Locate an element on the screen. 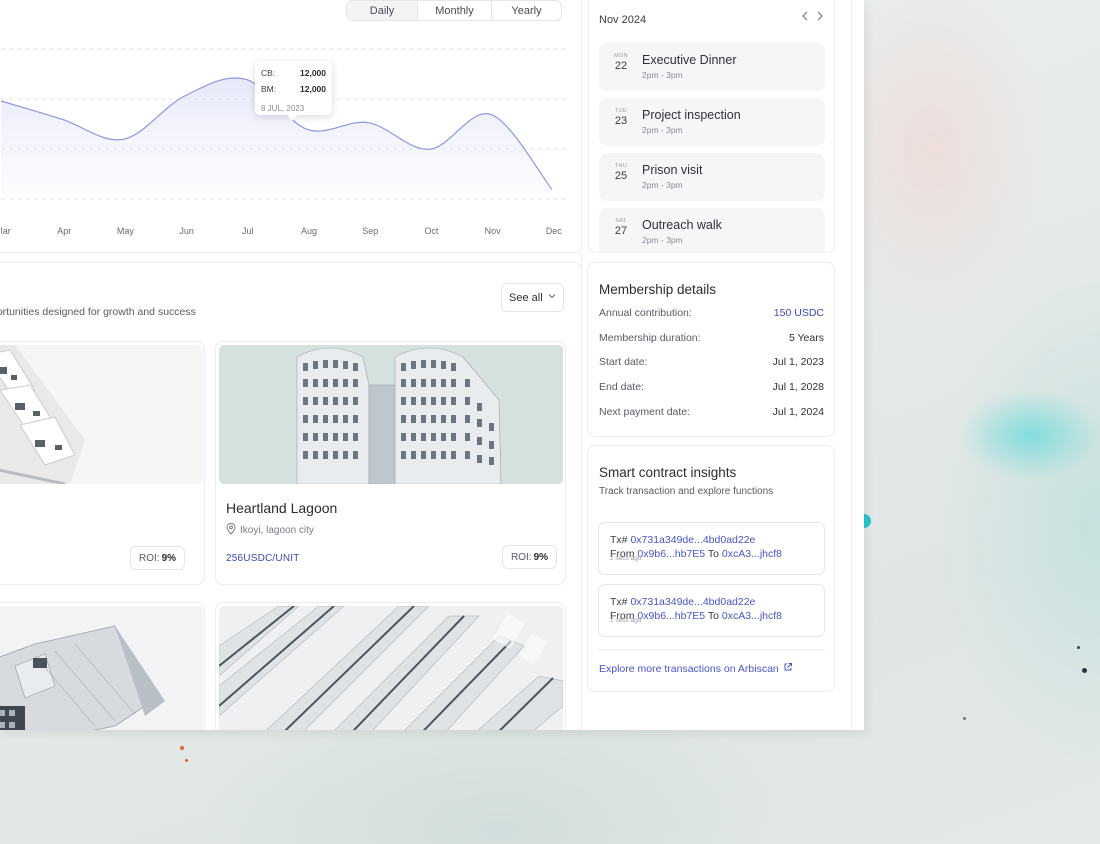  tooltip-label: BM: is located at coordinates (269, 89).